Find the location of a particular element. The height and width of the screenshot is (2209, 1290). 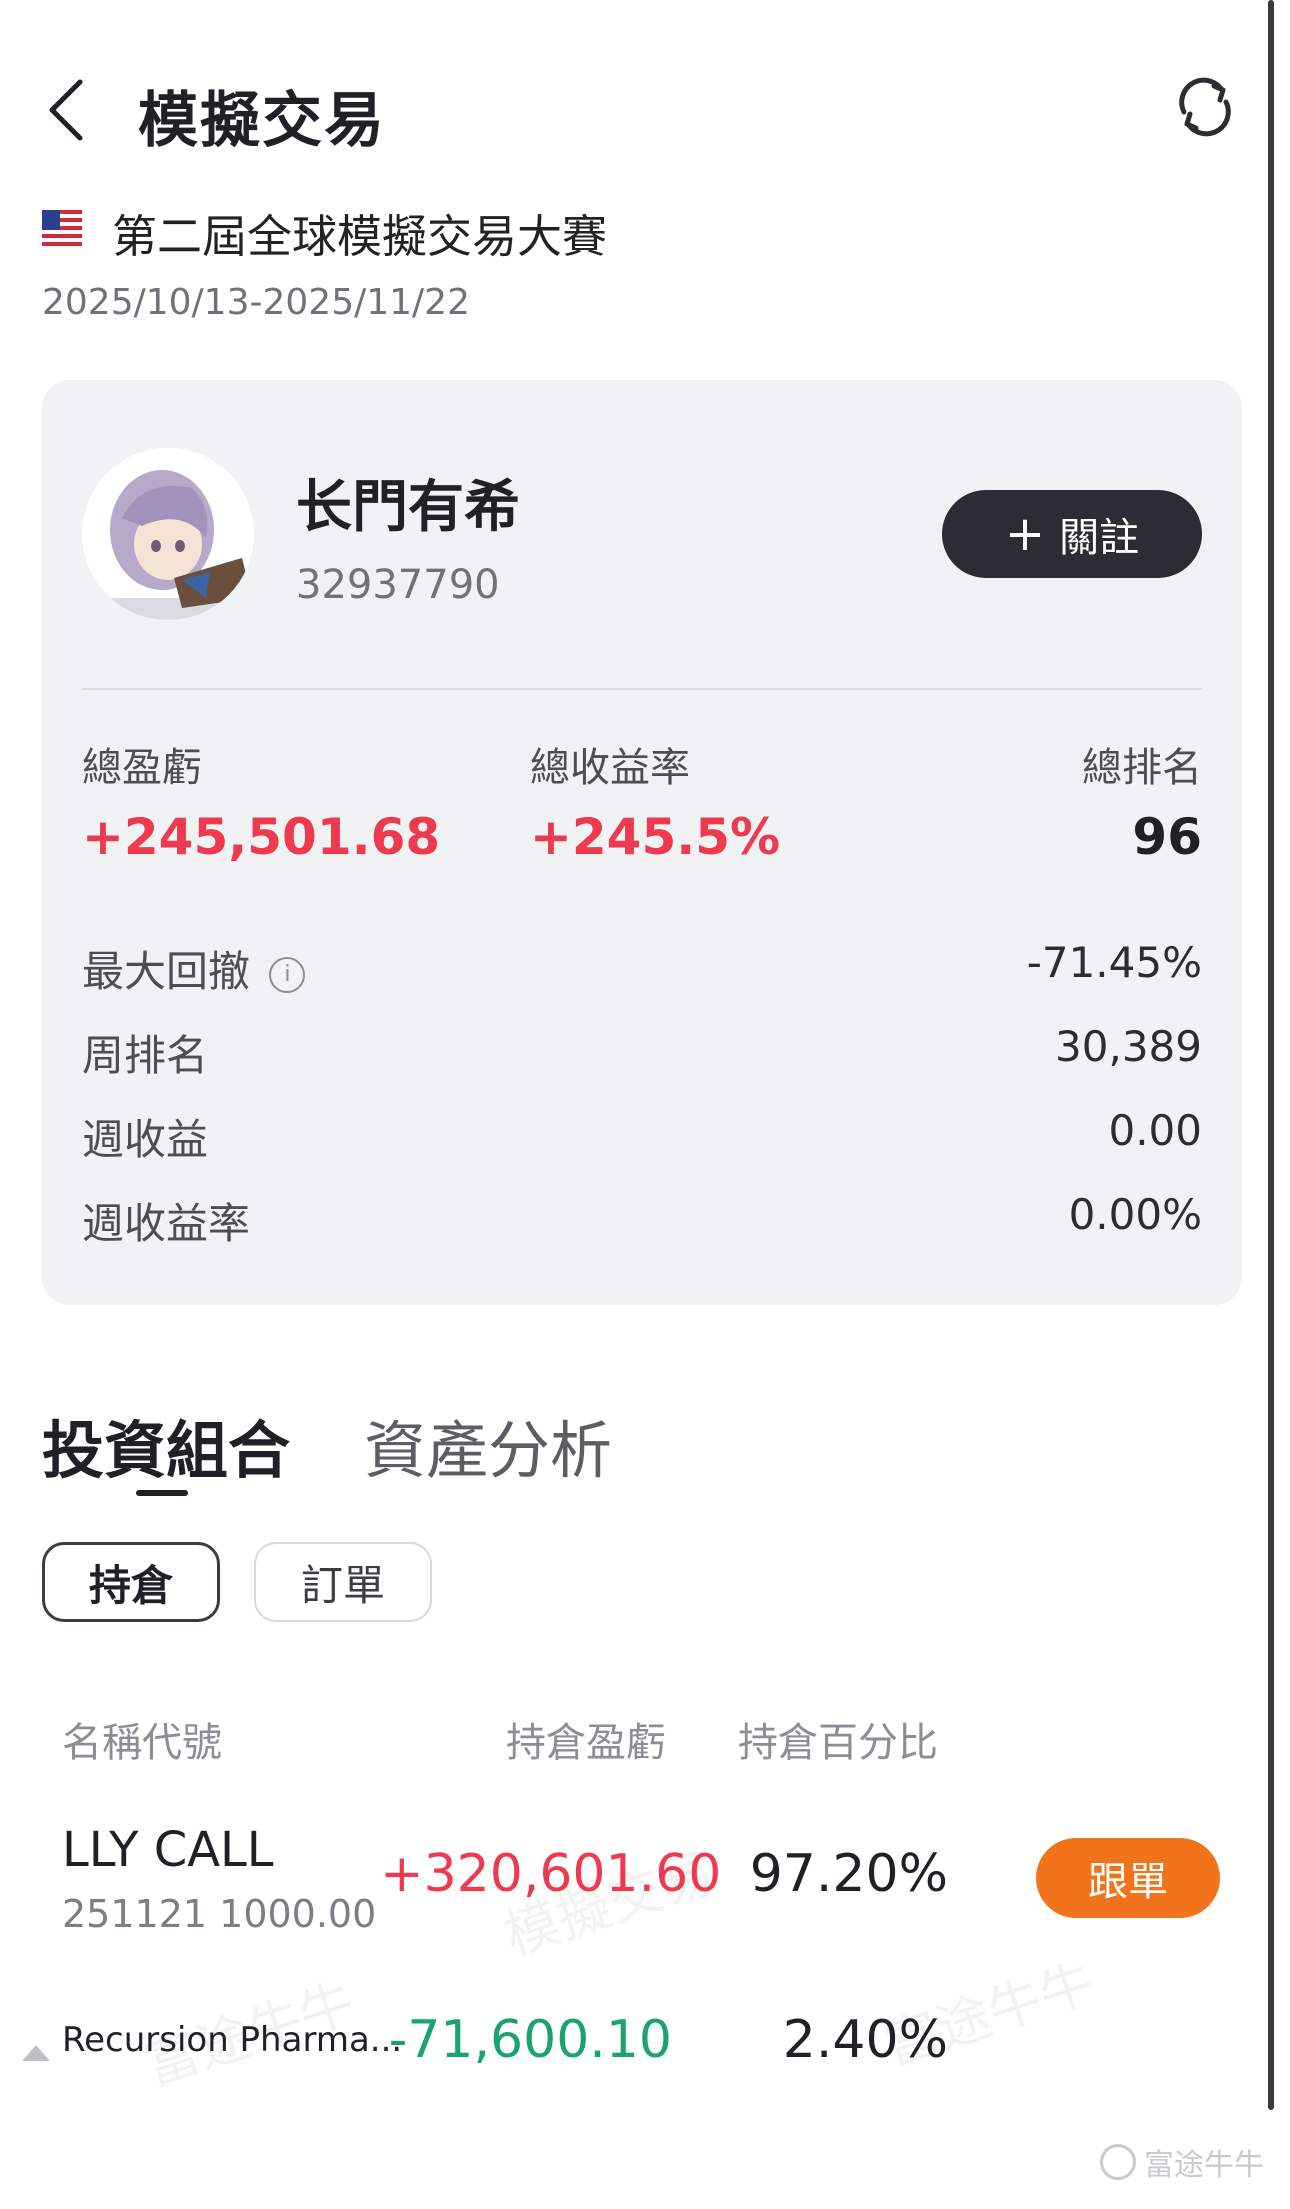

plus-icon: + is located at coordinates (1025, 534).